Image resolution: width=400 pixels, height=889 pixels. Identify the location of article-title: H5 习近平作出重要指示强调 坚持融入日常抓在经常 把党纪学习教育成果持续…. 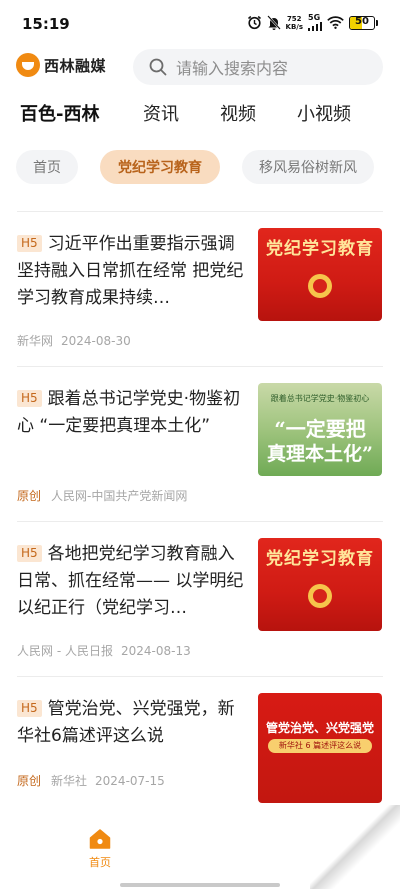
(133, 271).